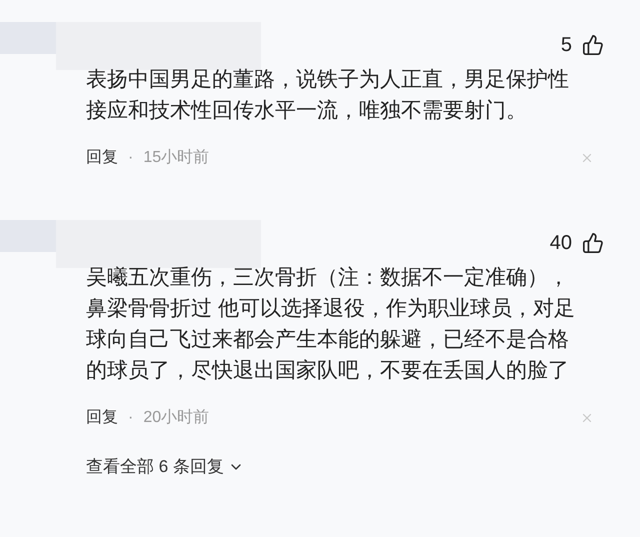 This screenshot has height=537, width=640. I want to click on view-all-replies-link: 查看全部 6 条回复, so click(165, 467).